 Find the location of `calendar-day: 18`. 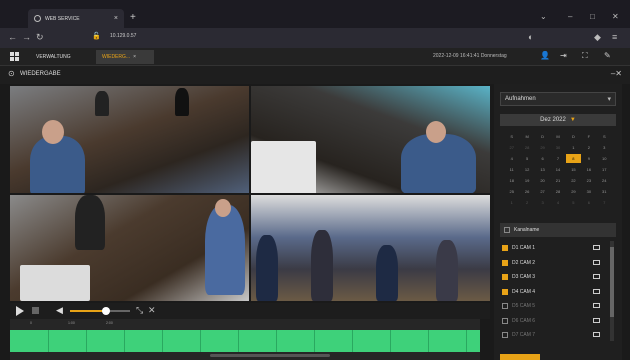

calendar-day: 18 is located at coordinates (511, 180).